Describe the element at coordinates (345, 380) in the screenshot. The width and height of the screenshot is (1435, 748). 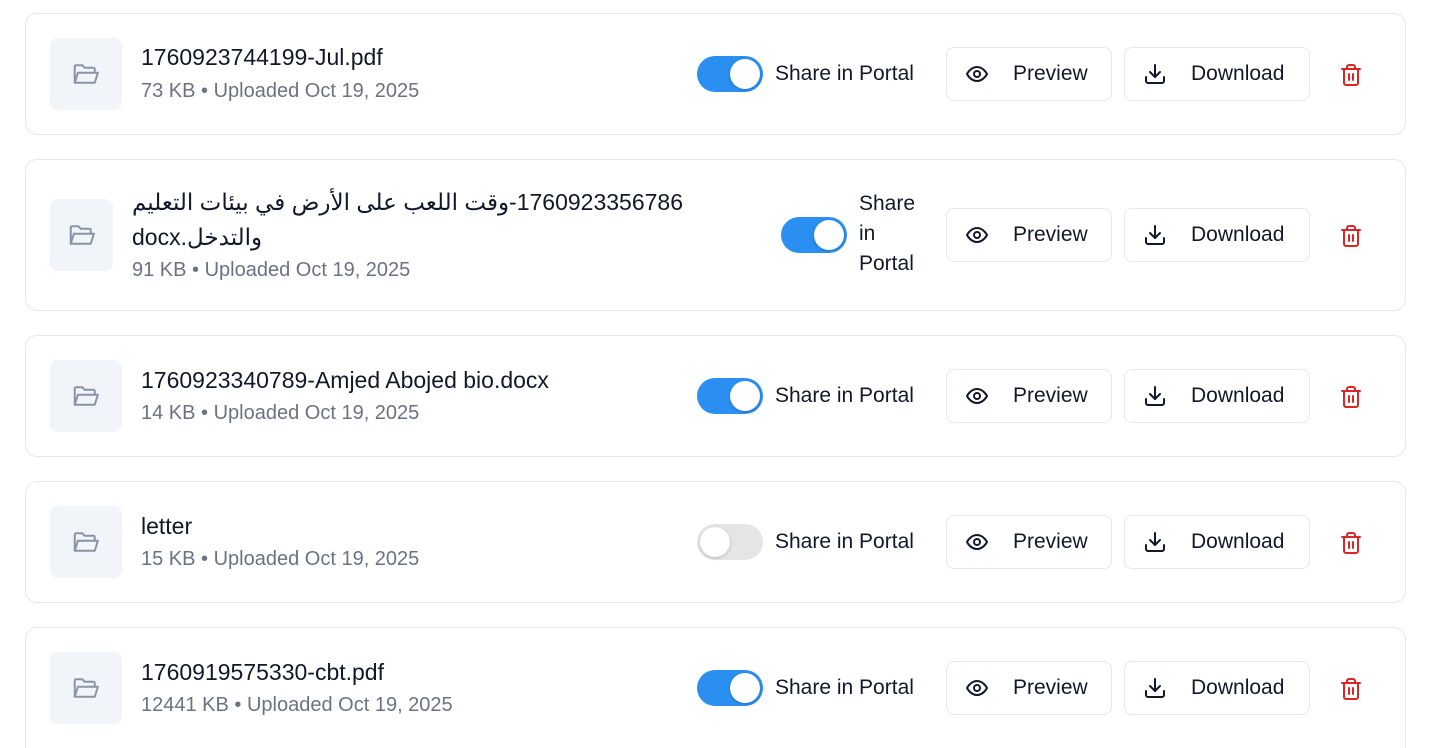
I see `file-name: 1760923340789-Amjed Abojed bio.docx` at that location.